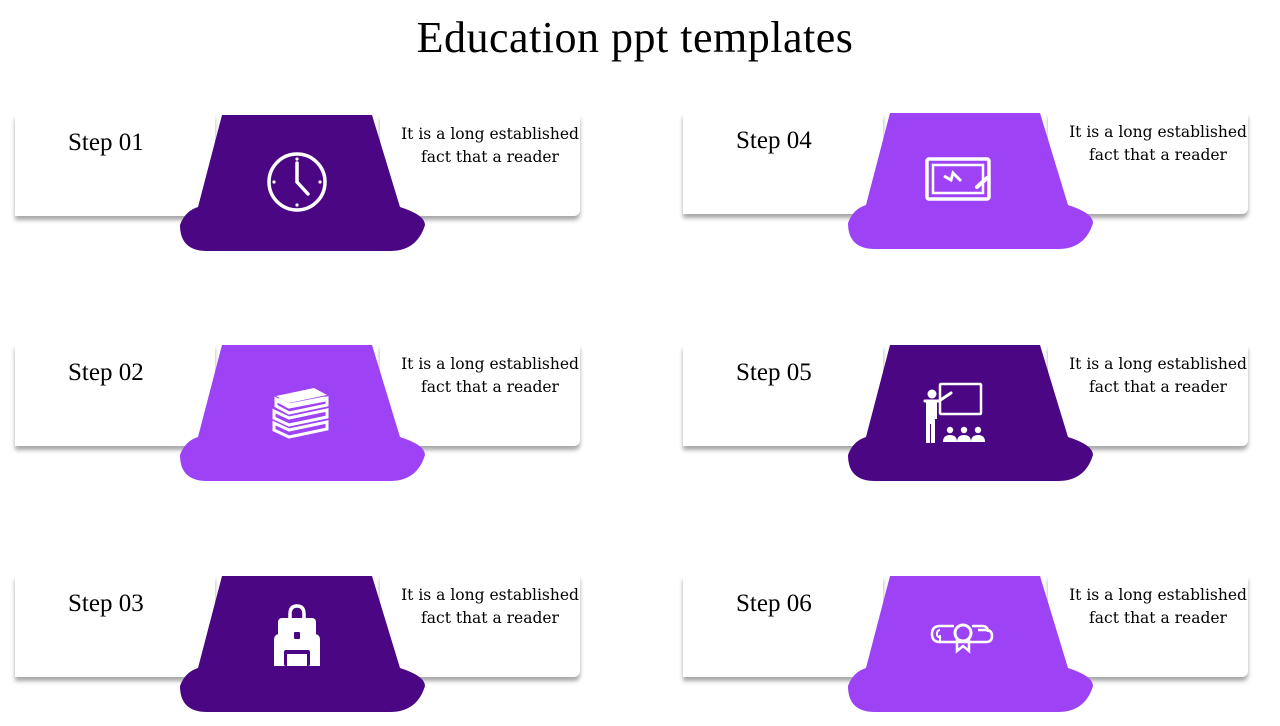 The height and width of the screenshot is (726, 1280). I want to click on backpack-icon, so click(297, 635).